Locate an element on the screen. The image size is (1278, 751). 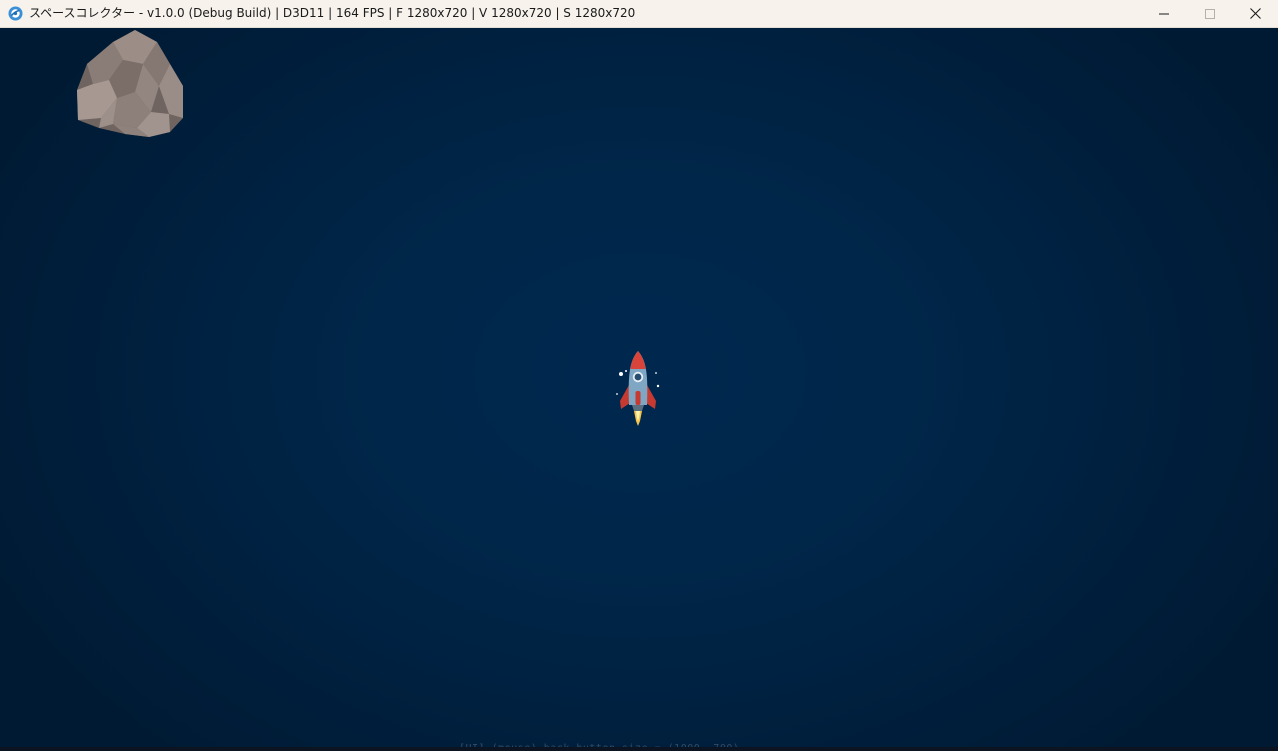
maximize-button is located at coordinates (1210, 13).